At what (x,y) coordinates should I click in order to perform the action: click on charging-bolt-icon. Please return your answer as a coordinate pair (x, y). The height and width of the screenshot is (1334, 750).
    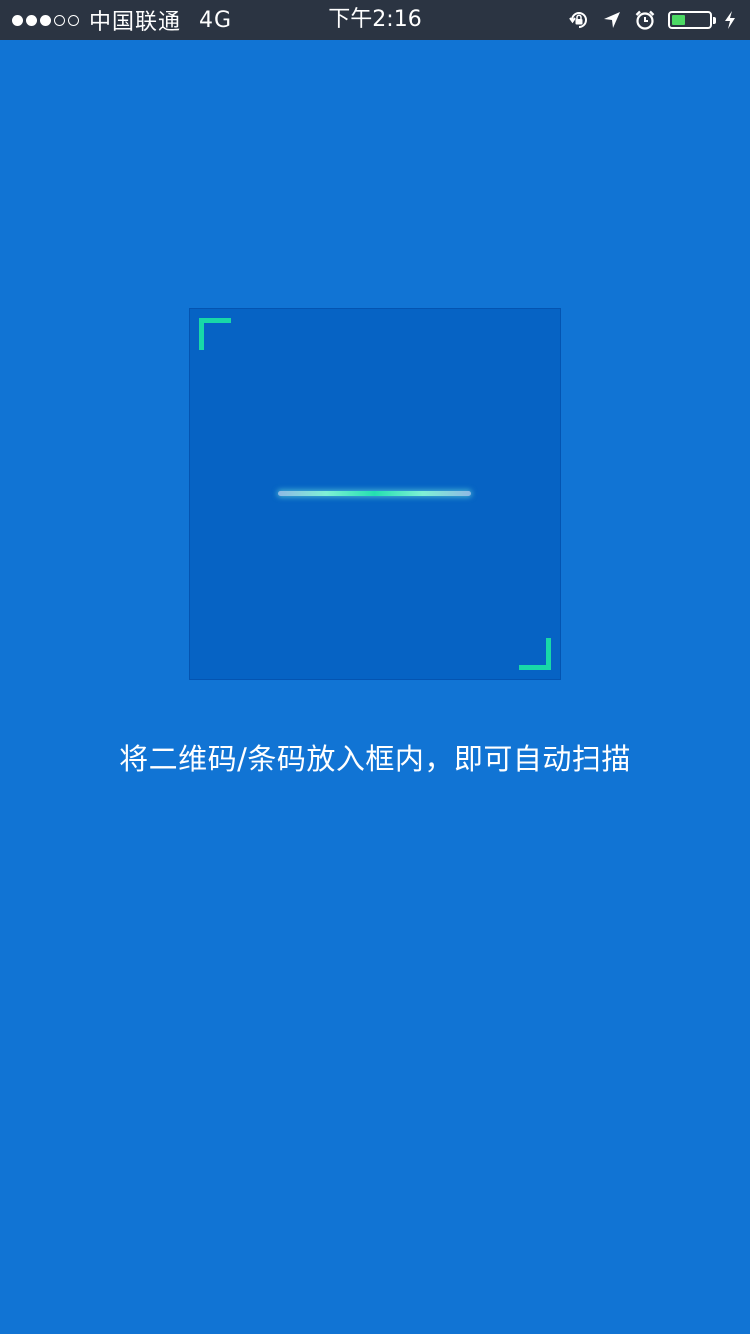
    Looking at the image, I should click on (730, 20).